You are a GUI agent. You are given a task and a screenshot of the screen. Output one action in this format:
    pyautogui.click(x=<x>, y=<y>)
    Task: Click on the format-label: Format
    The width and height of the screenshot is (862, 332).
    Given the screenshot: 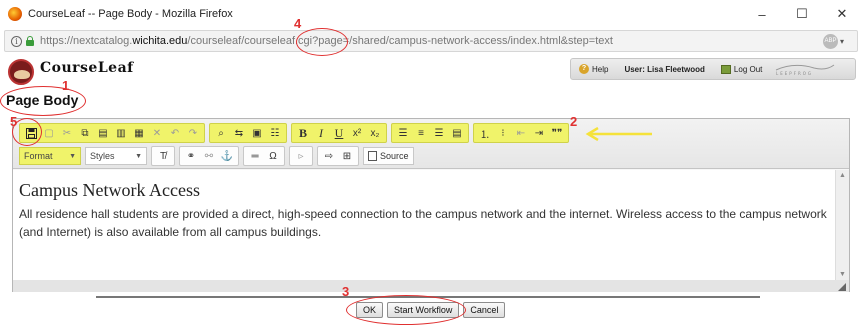 What is the action you would take?
    pyautogui.click(x=38, y=156)
    